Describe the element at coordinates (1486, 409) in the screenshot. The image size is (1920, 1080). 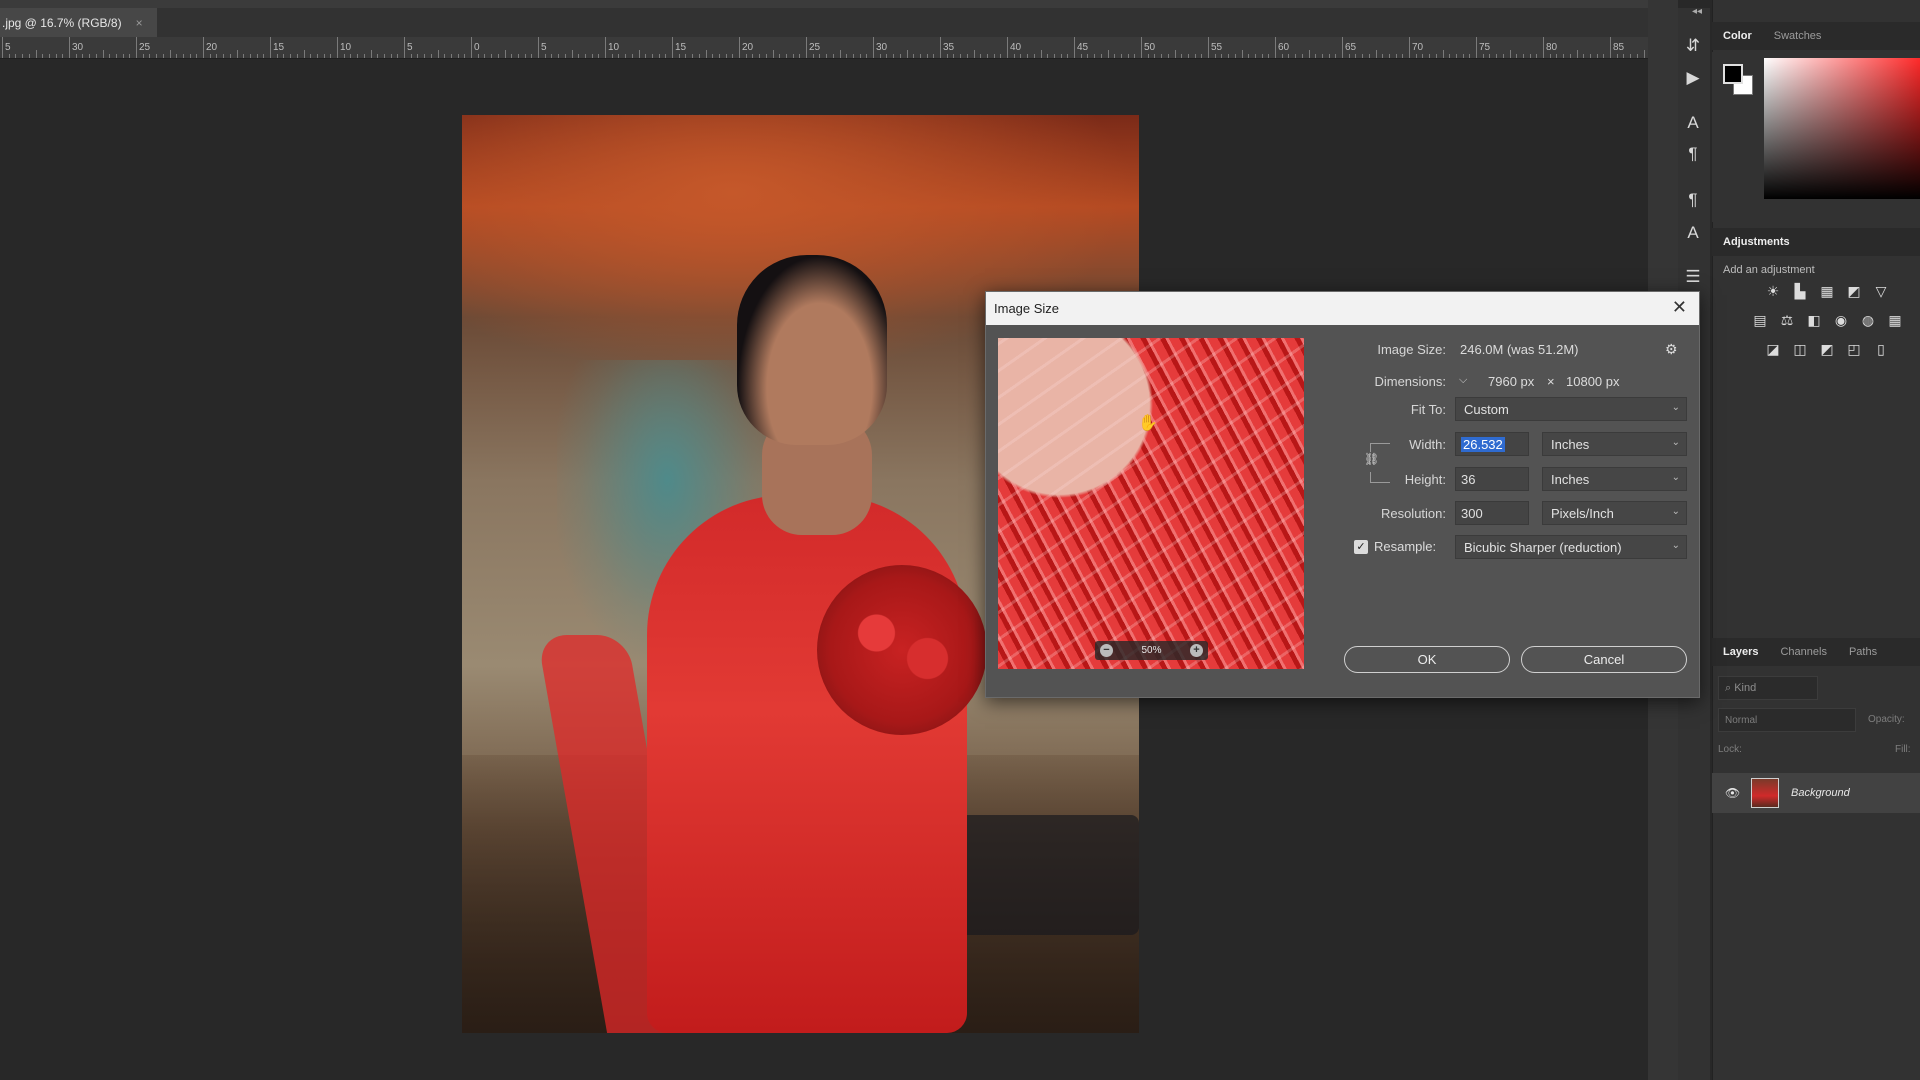
I see `fit-to-value: Custom` at that location.